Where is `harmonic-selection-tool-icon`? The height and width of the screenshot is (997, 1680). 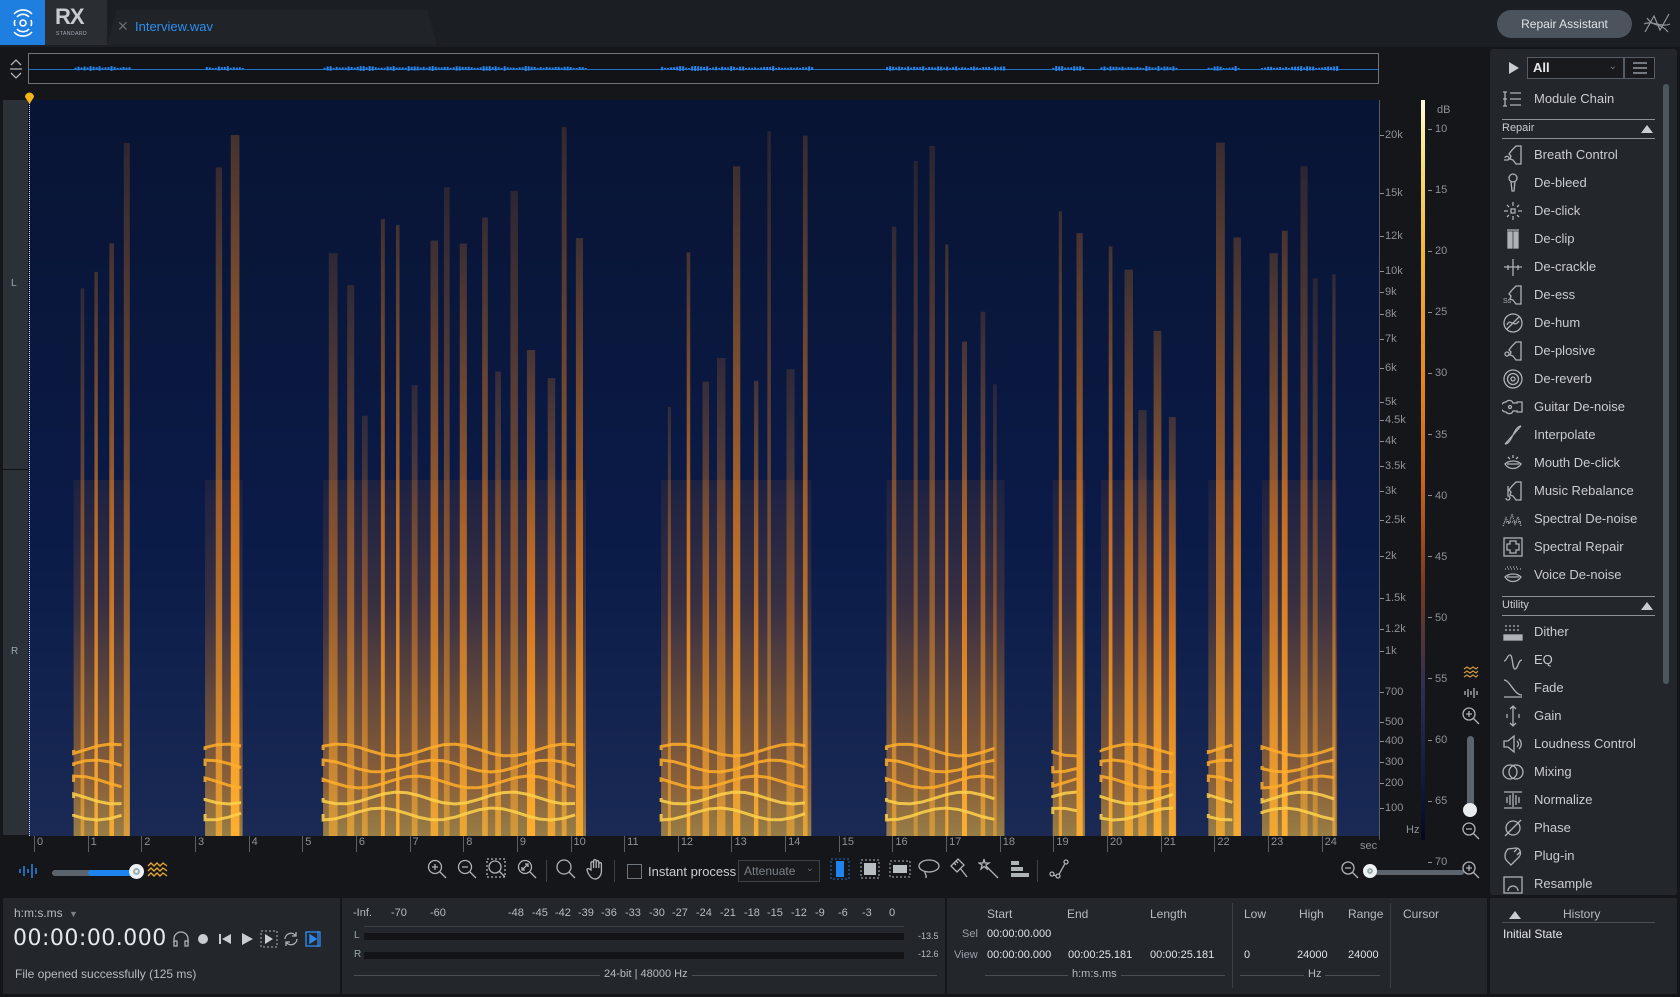
harmonic-selection-tool-icon is located at coordinates (1019, 869).